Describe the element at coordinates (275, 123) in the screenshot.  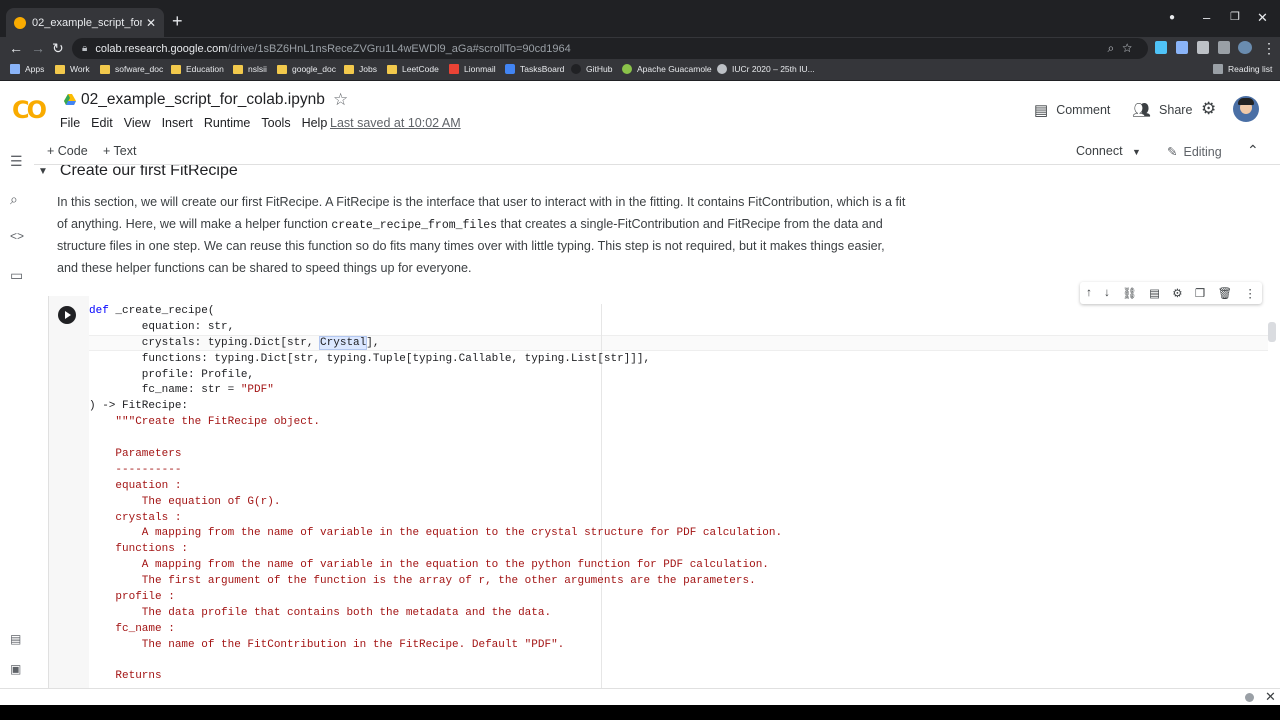
I see `menu-tools: Tools` at that location.